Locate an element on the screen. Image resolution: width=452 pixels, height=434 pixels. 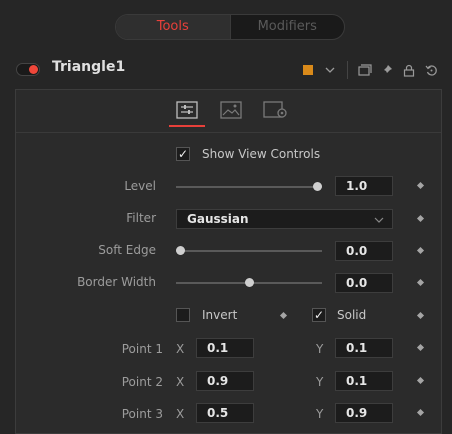
subtab-bar is located at coordinates (228, 112).